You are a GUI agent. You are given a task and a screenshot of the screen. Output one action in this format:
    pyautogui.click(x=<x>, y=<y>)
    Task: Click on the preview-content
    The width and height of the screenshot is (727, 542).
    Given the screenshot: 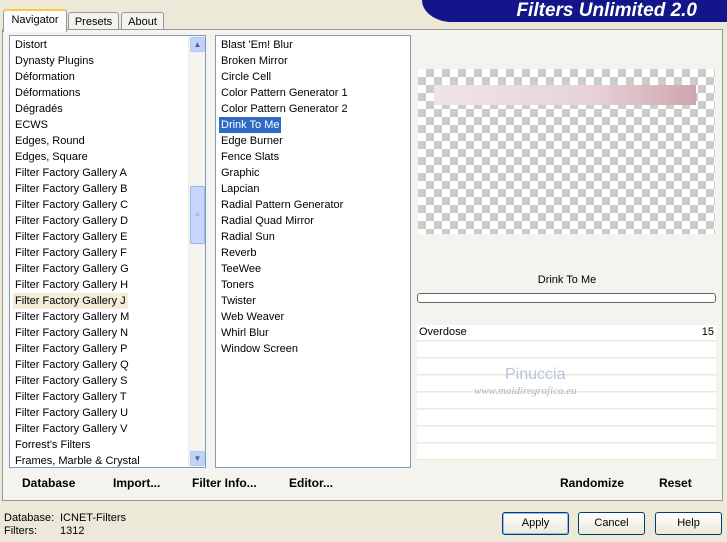 What is the action you would take?
    pyautogui.click(x=565, y=95)
    